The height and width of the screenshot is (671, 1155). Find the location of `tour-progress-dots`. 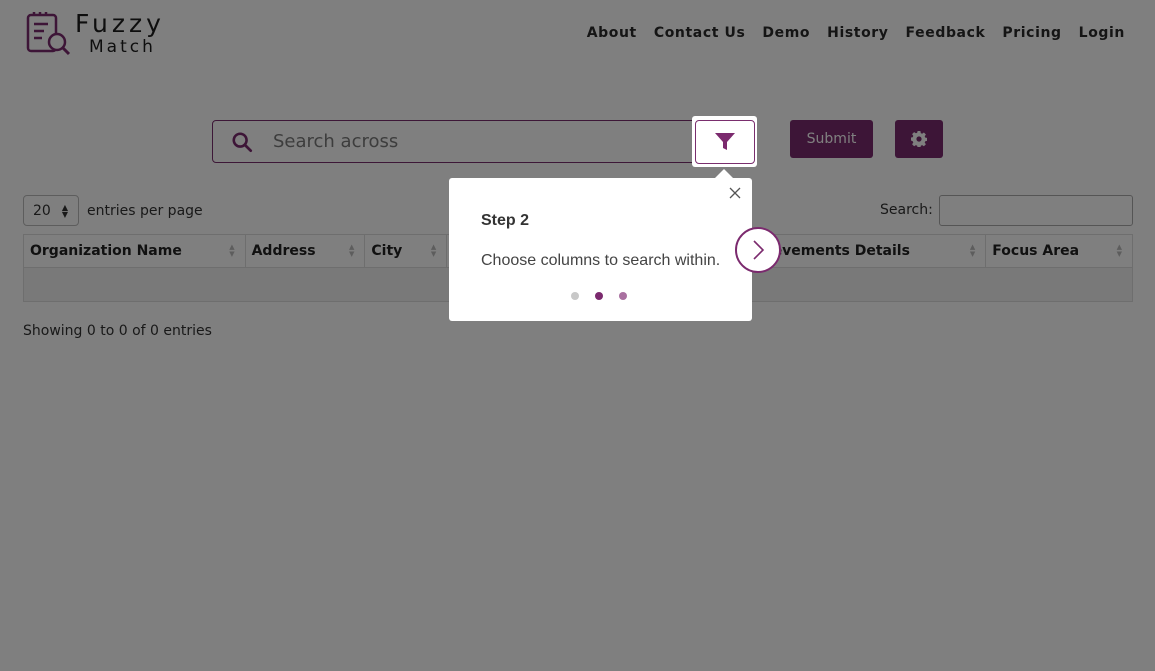

tour-progress-dots is located at coordinates (599, 296).